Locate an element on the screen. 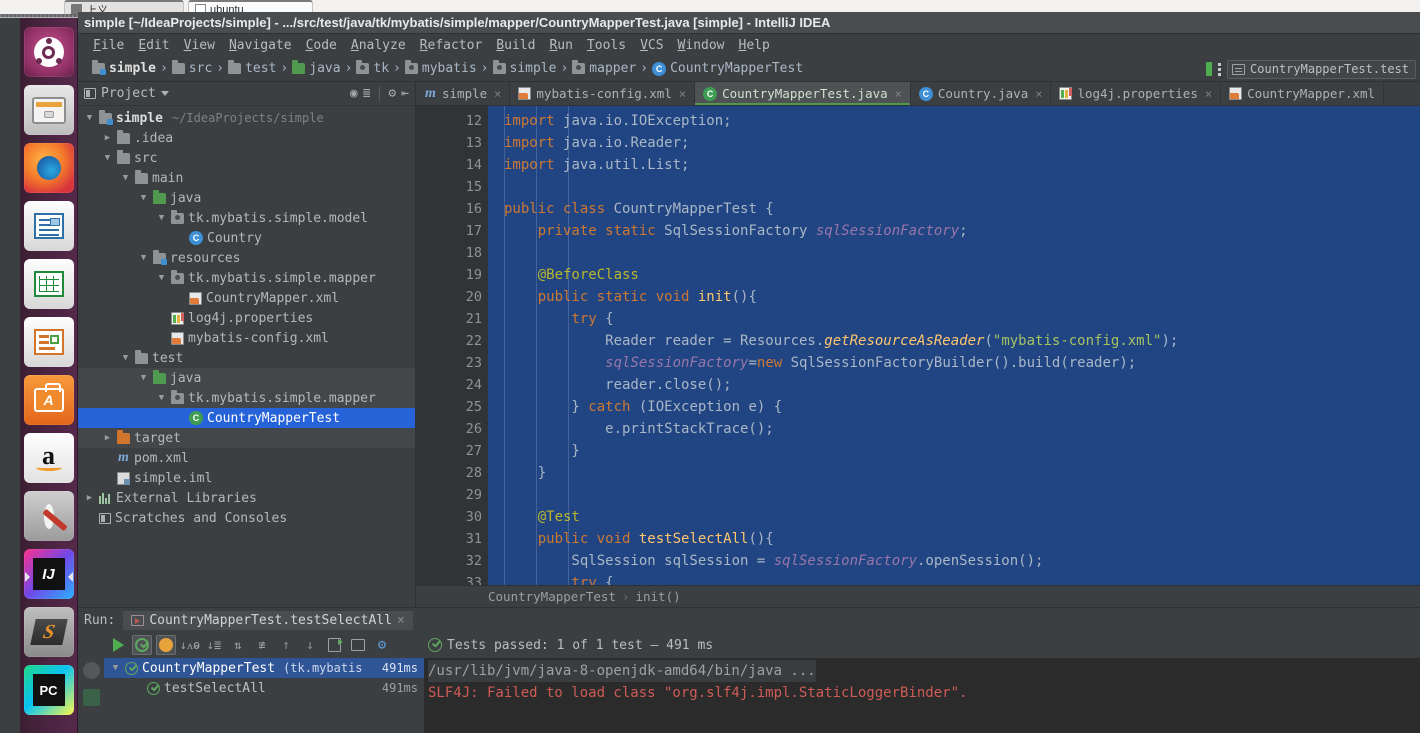 This screenshot has width=1420, height=733. launcher-item-libreoffice-writer is located at coordinates (48, 226).